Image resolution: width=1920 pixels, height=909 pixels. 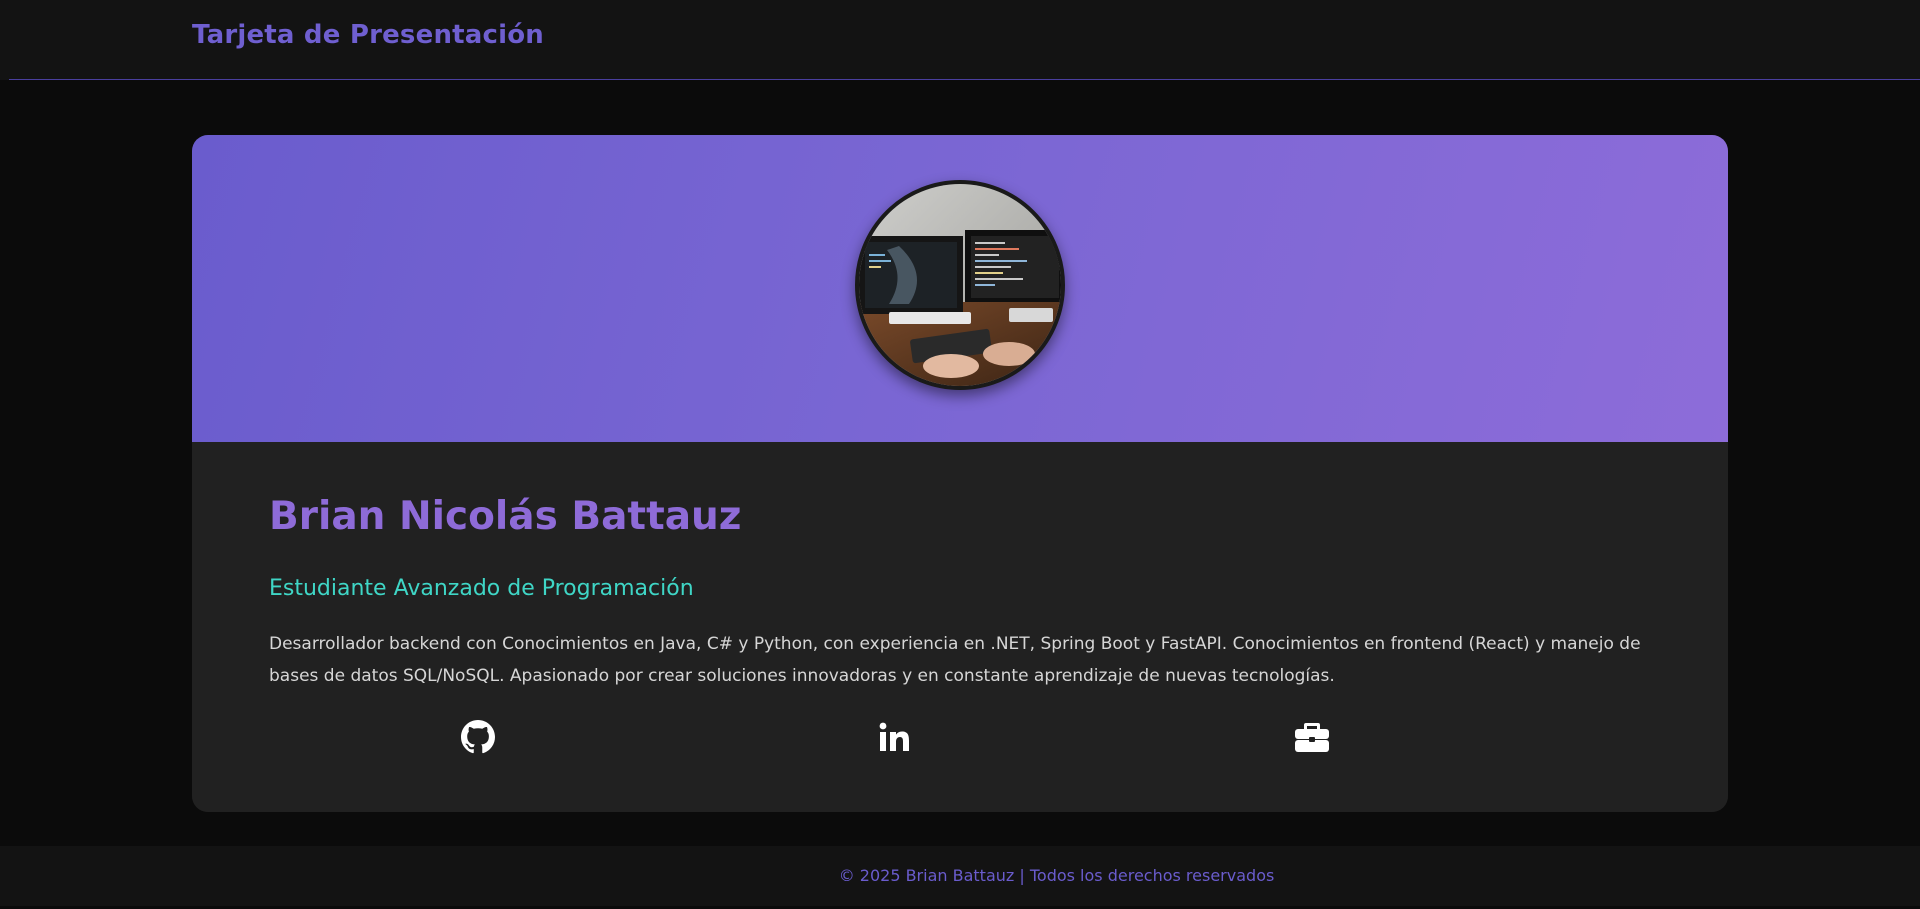 I want to click on linkedin-link, so click(x=895, y=737).